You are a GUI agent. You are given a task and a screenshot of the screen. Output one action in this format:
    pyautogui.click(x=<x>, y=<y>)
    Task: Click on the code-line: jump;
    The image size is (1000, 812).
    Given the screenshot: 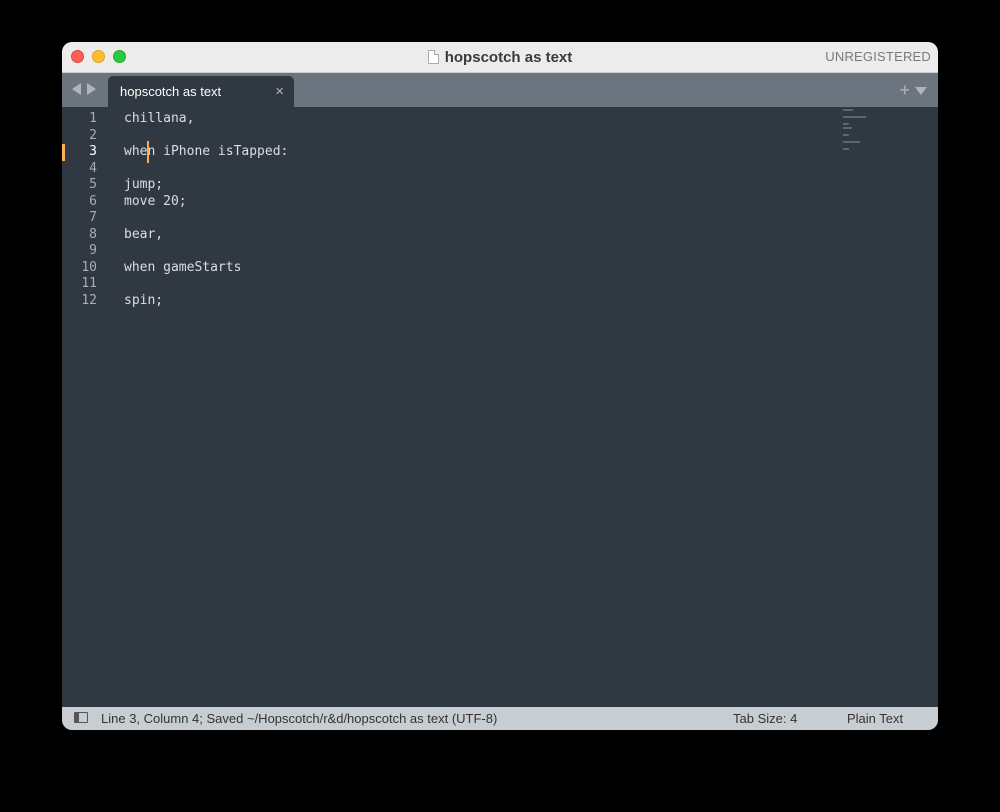 What is the action you would take?
    pyautogui.click(x=143, y=185)
    